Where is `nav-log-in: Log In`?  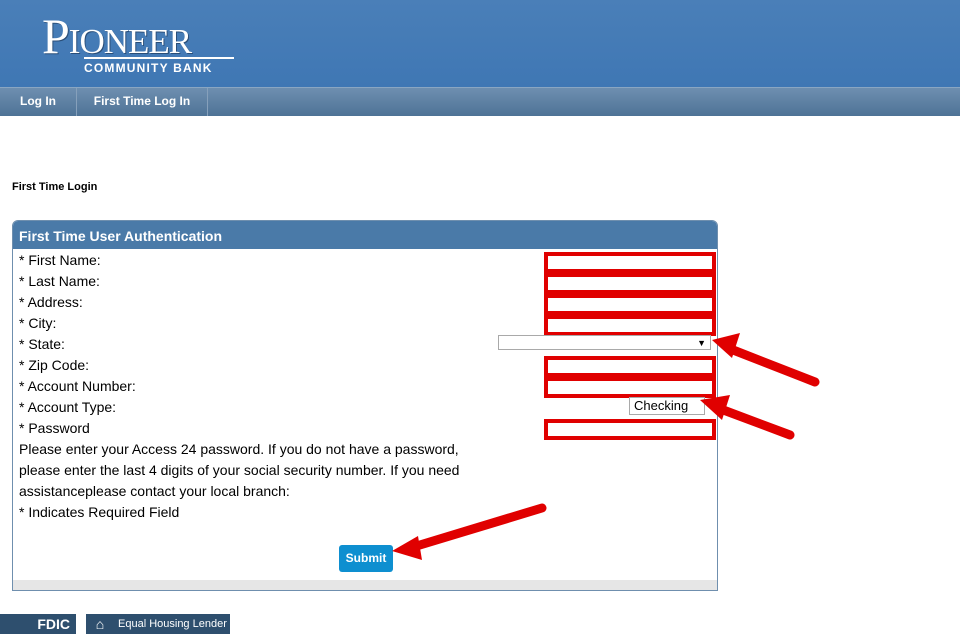
nav-log-in: Log In is located at coordinates (38, 102).